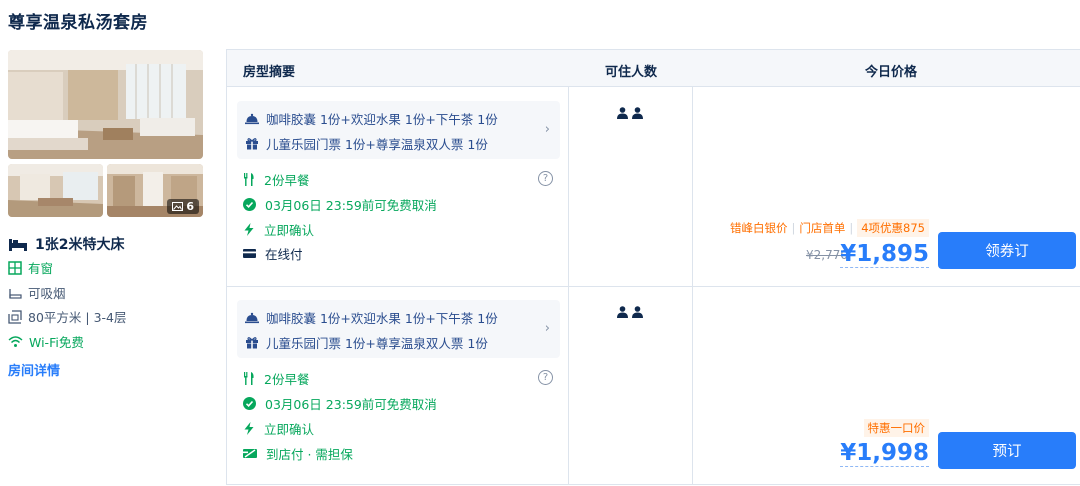  Describe the element at coordinates (758, 228) in the screenshot. I see `promo-tag: 错峰白银价` at that location.